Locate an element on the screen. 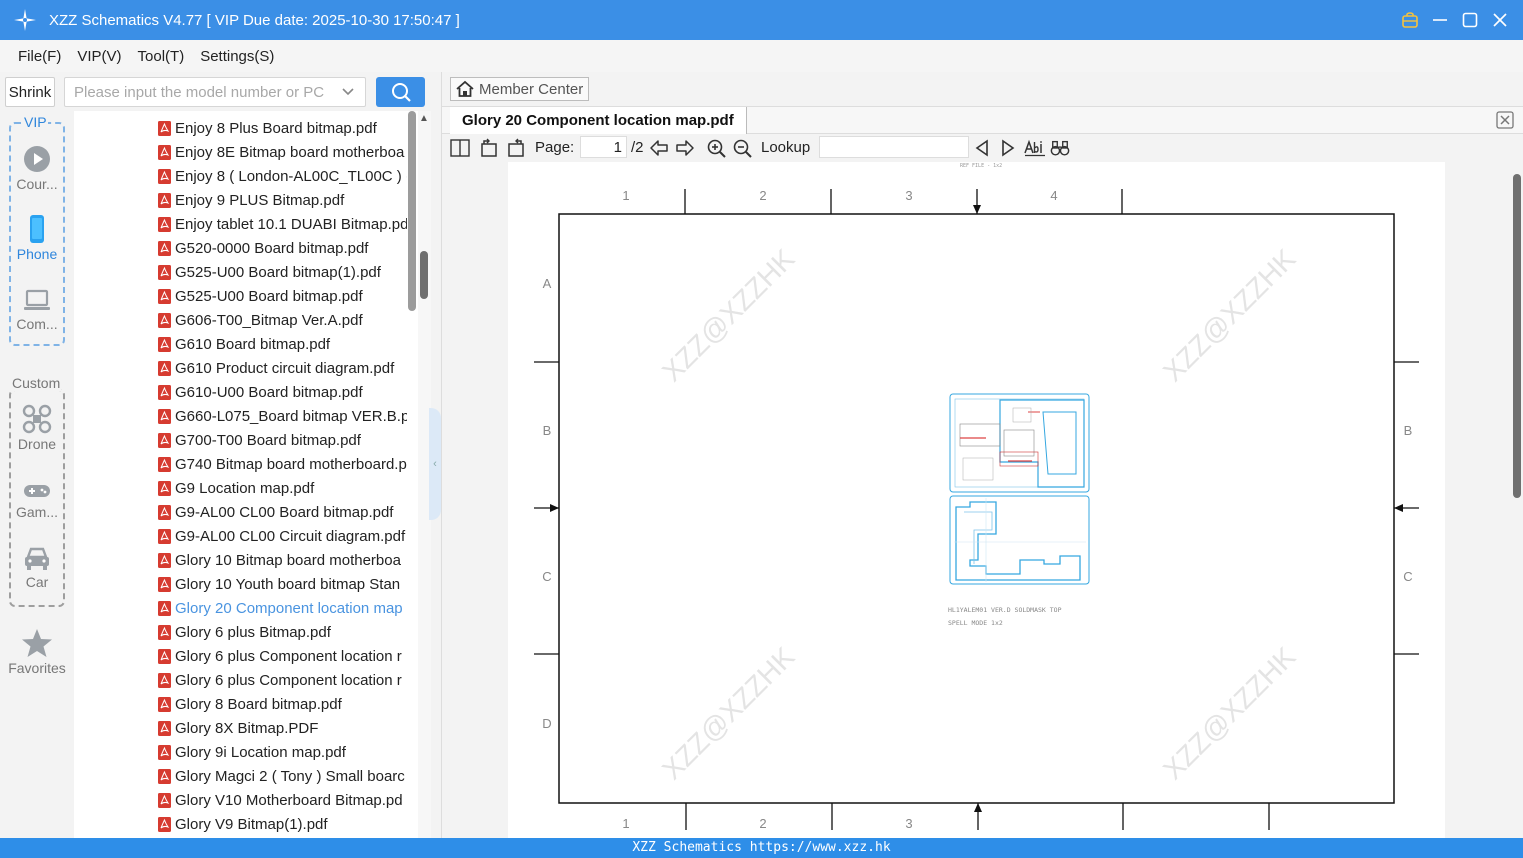  file-list-item: G525-U00 Board bitmap.pdf is located at coordinates (282, 296).